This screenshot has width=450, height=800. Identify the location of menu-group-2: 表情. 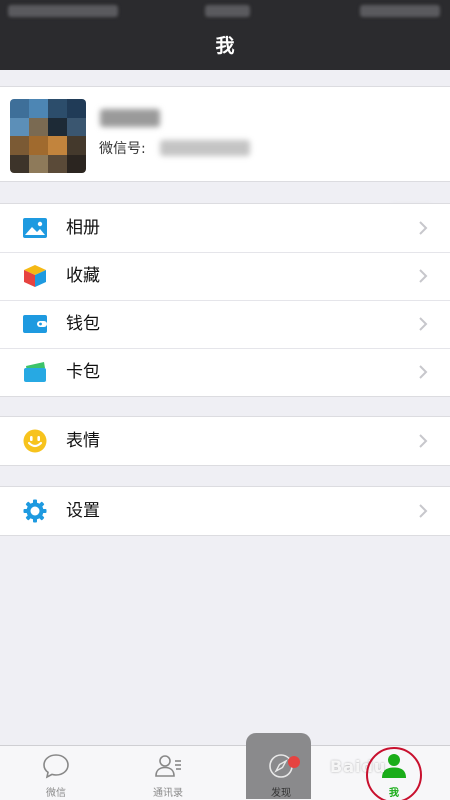
(225, 441).